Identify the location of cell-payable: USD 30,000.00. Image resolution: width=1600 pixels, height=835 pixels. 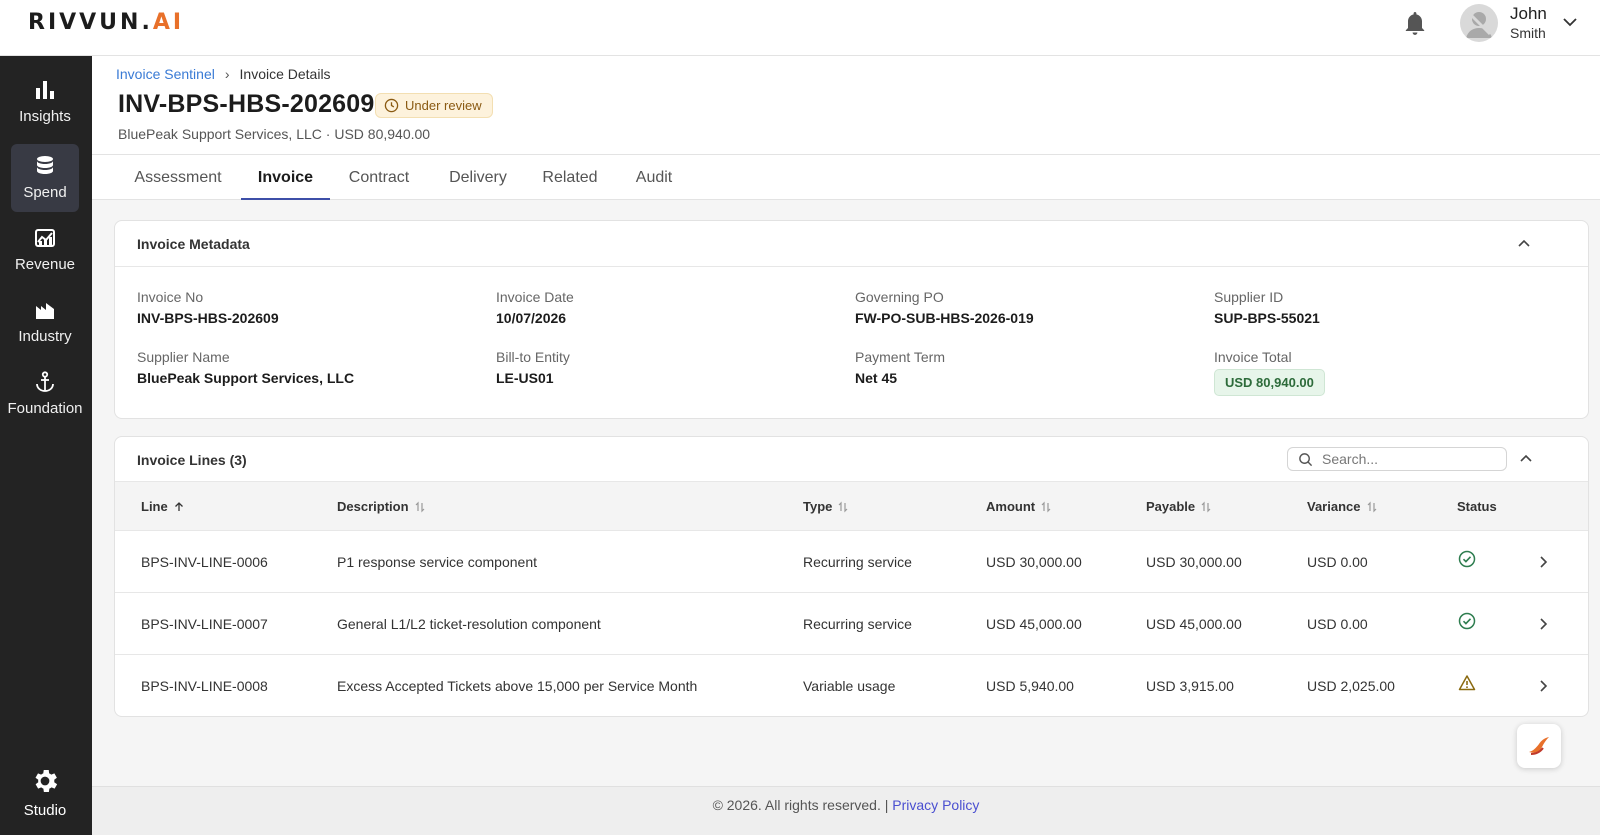
(1194, 562).